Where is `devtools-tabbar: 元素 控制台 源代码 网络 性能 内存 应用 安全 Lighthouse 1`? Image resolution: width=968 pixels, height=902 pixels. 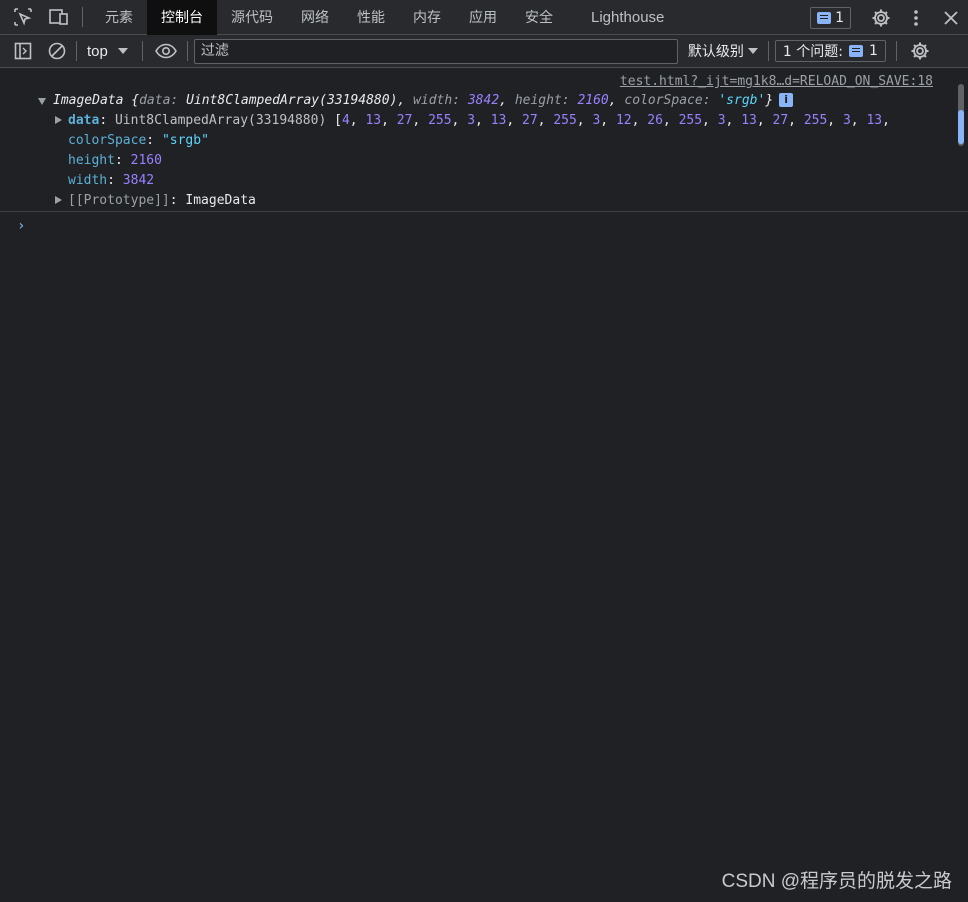 devtools-tabbar: 元素 控制台 源代码 网络 性能 内存 应用 安全 Lighthouse 1 is located at coordinates (484, 17).